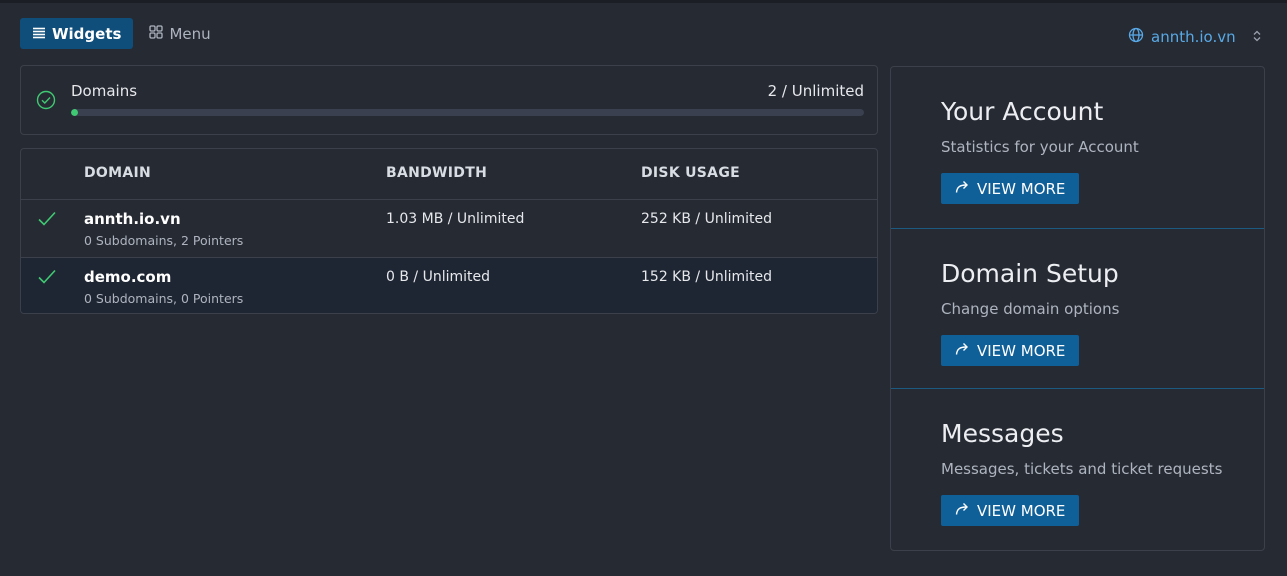 The height and width of the screenshot is (576, 1287). I want to click on section-title: Messages, so click(1002, 433).